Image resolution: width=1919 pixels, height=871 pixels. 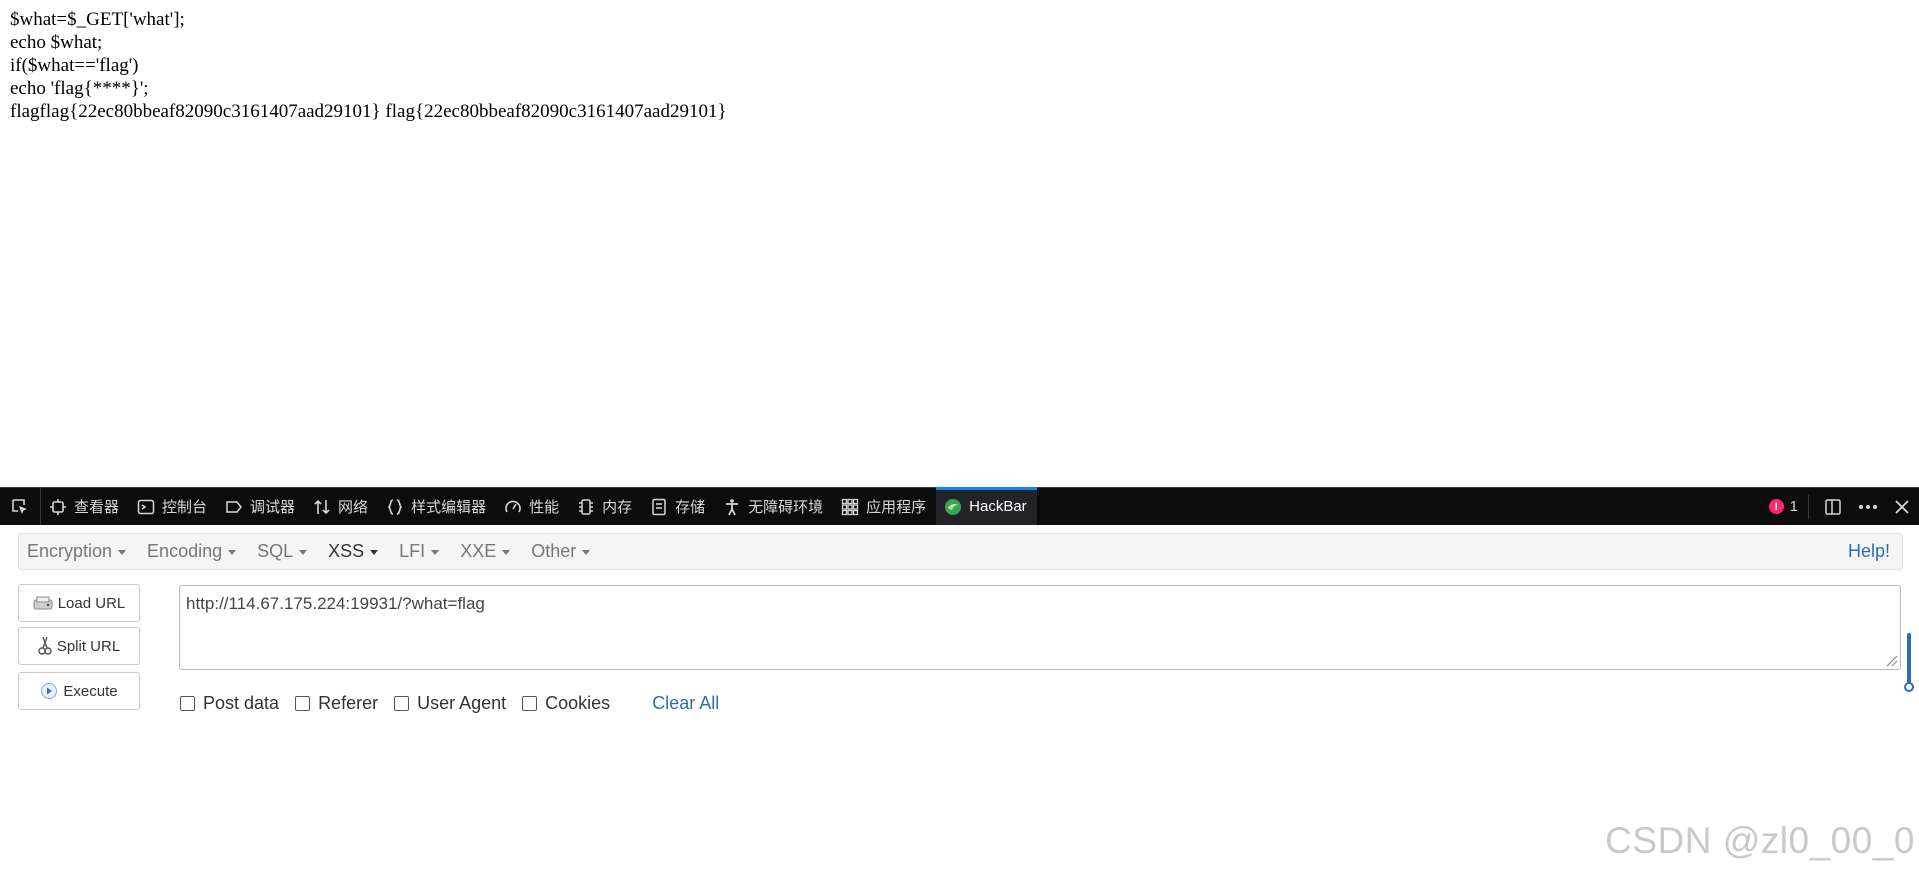 I want to click on menu-encoding: Encoding, so click(x=194, y=551).